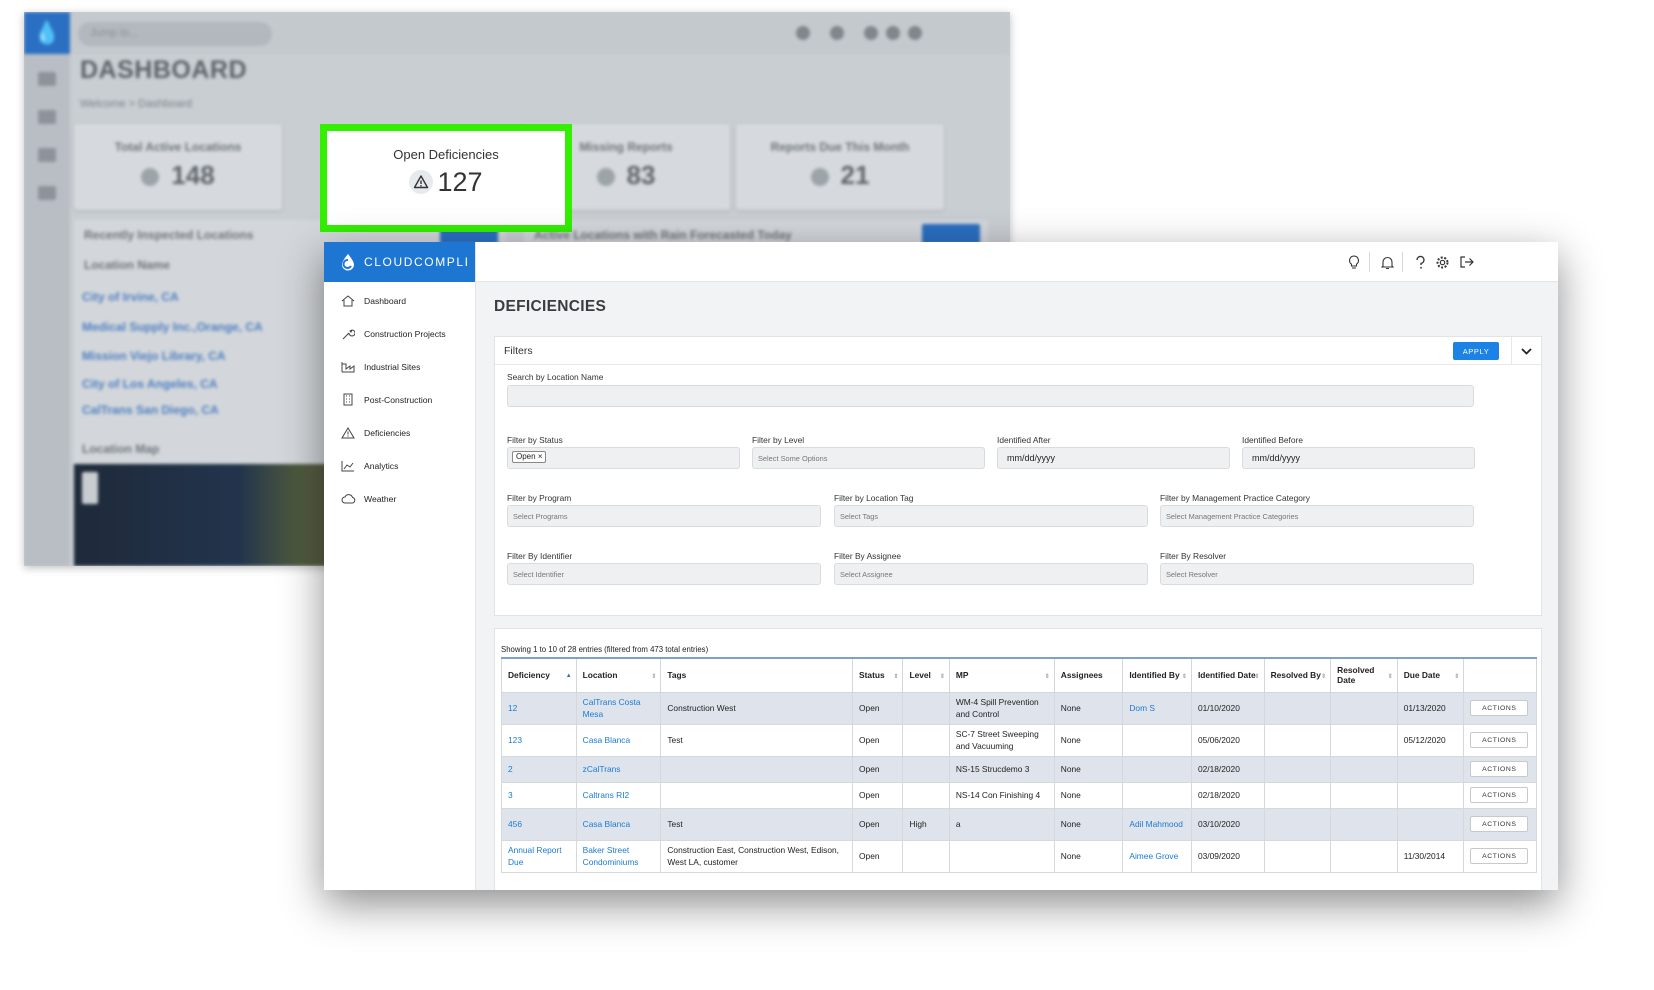 The width and height of the screenshot is (1654, 990). I want to click on deficiency-link: 12, so click(539, 708).